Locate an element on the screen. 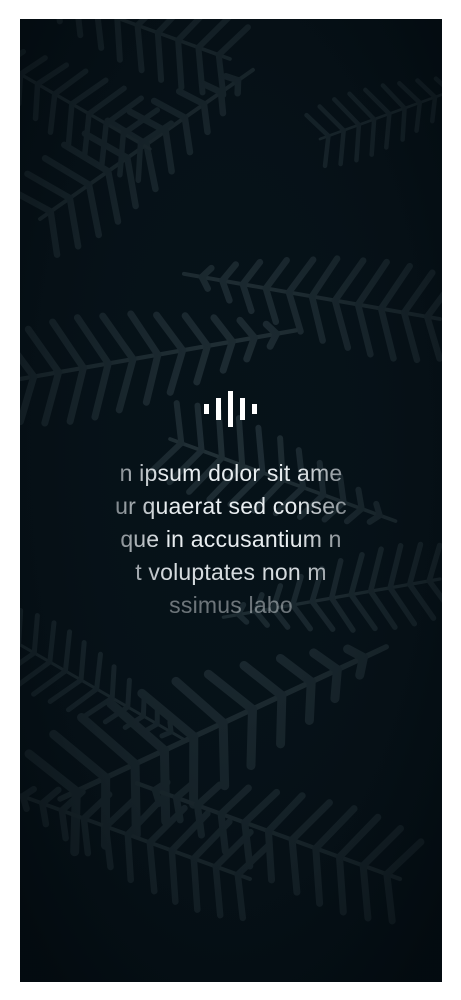  quote-line: n ipsum dolor sit ame is located at coordinates (231, 473).